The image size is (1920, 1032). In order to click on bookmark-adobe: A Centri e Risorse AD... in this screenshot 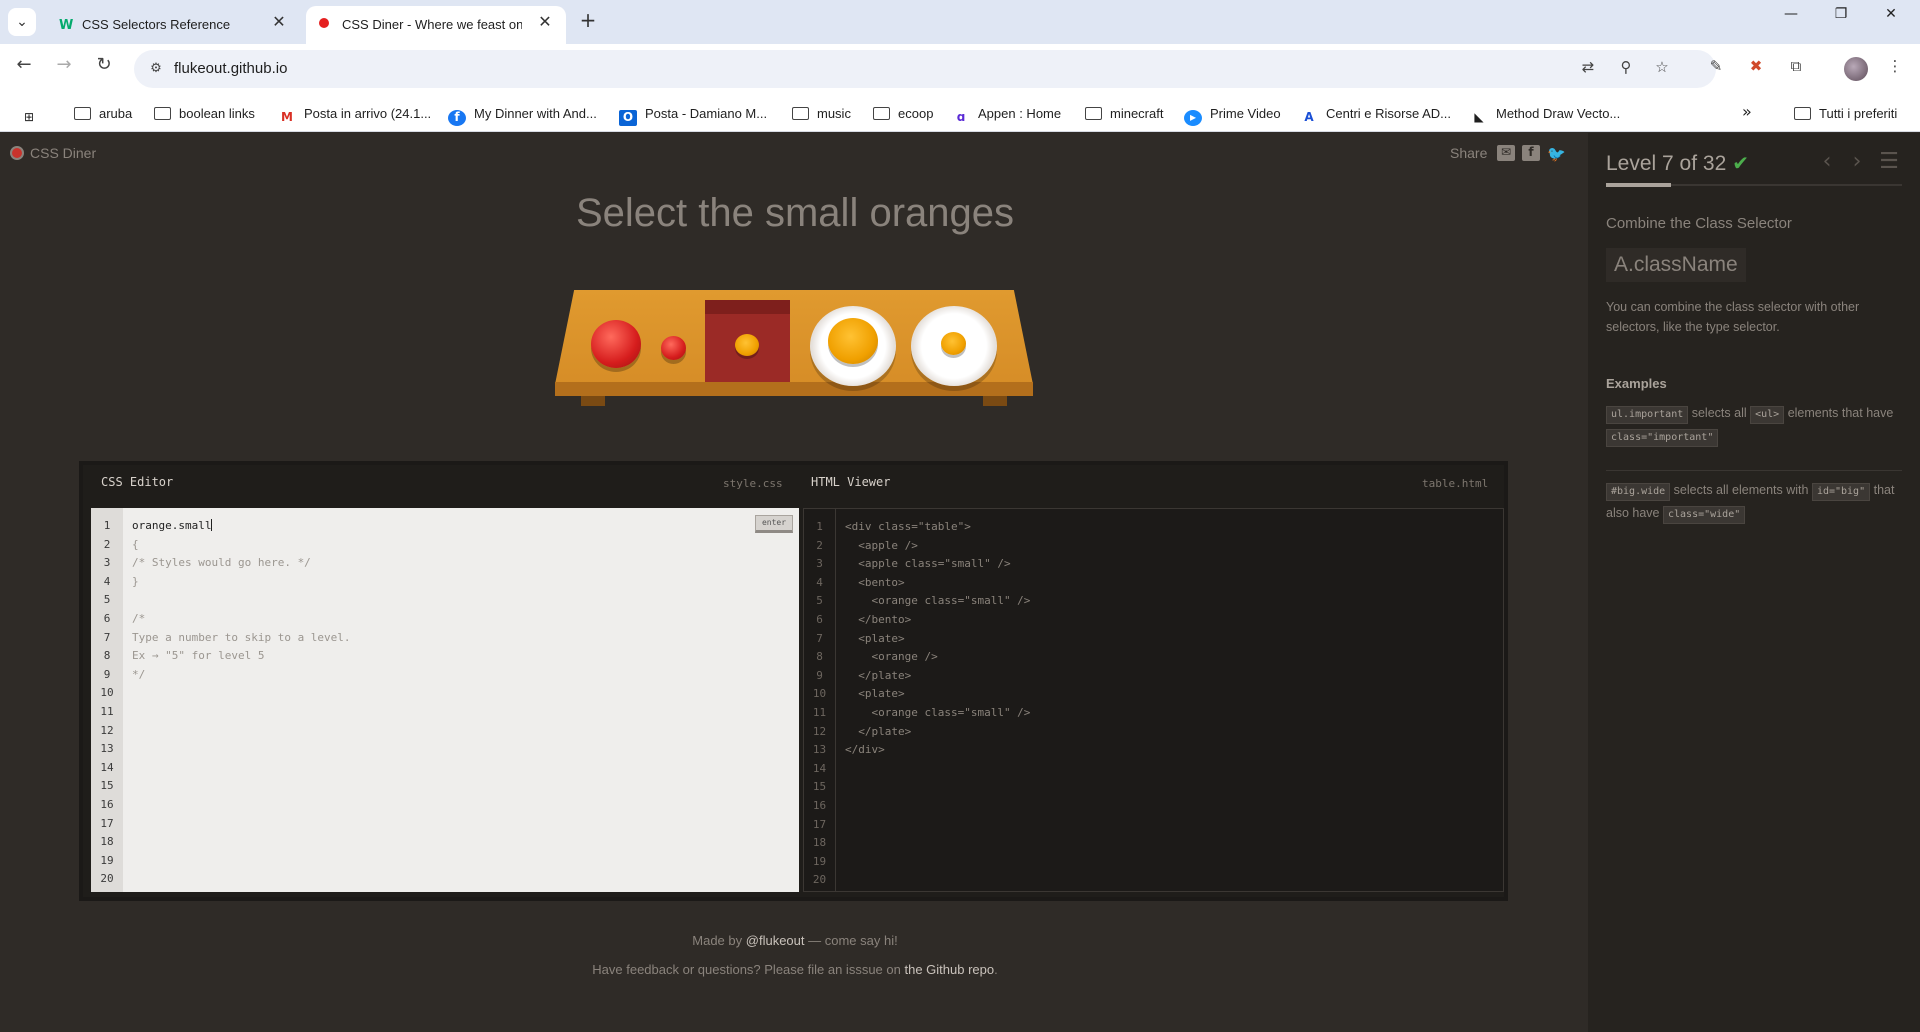, I will do `click(1375, 114)`.